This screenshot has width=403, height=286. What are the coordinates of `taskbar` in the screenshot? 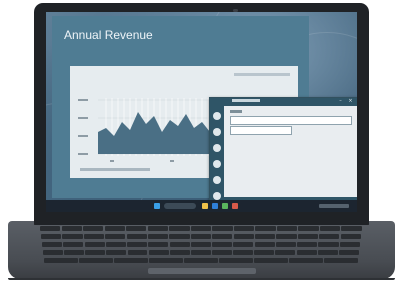 It's located at (201, 206).